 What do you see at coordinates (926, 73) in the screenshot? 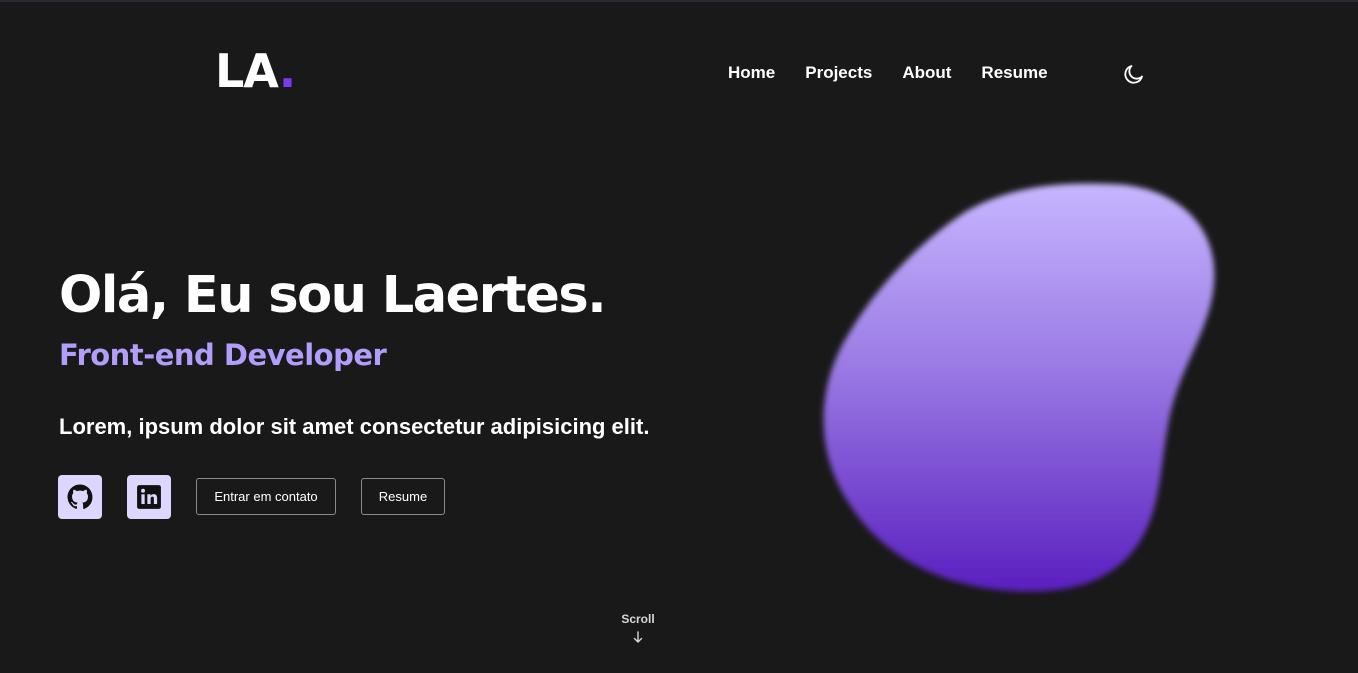
I see `nav-about-link: About` at bounding box center [926, 73].